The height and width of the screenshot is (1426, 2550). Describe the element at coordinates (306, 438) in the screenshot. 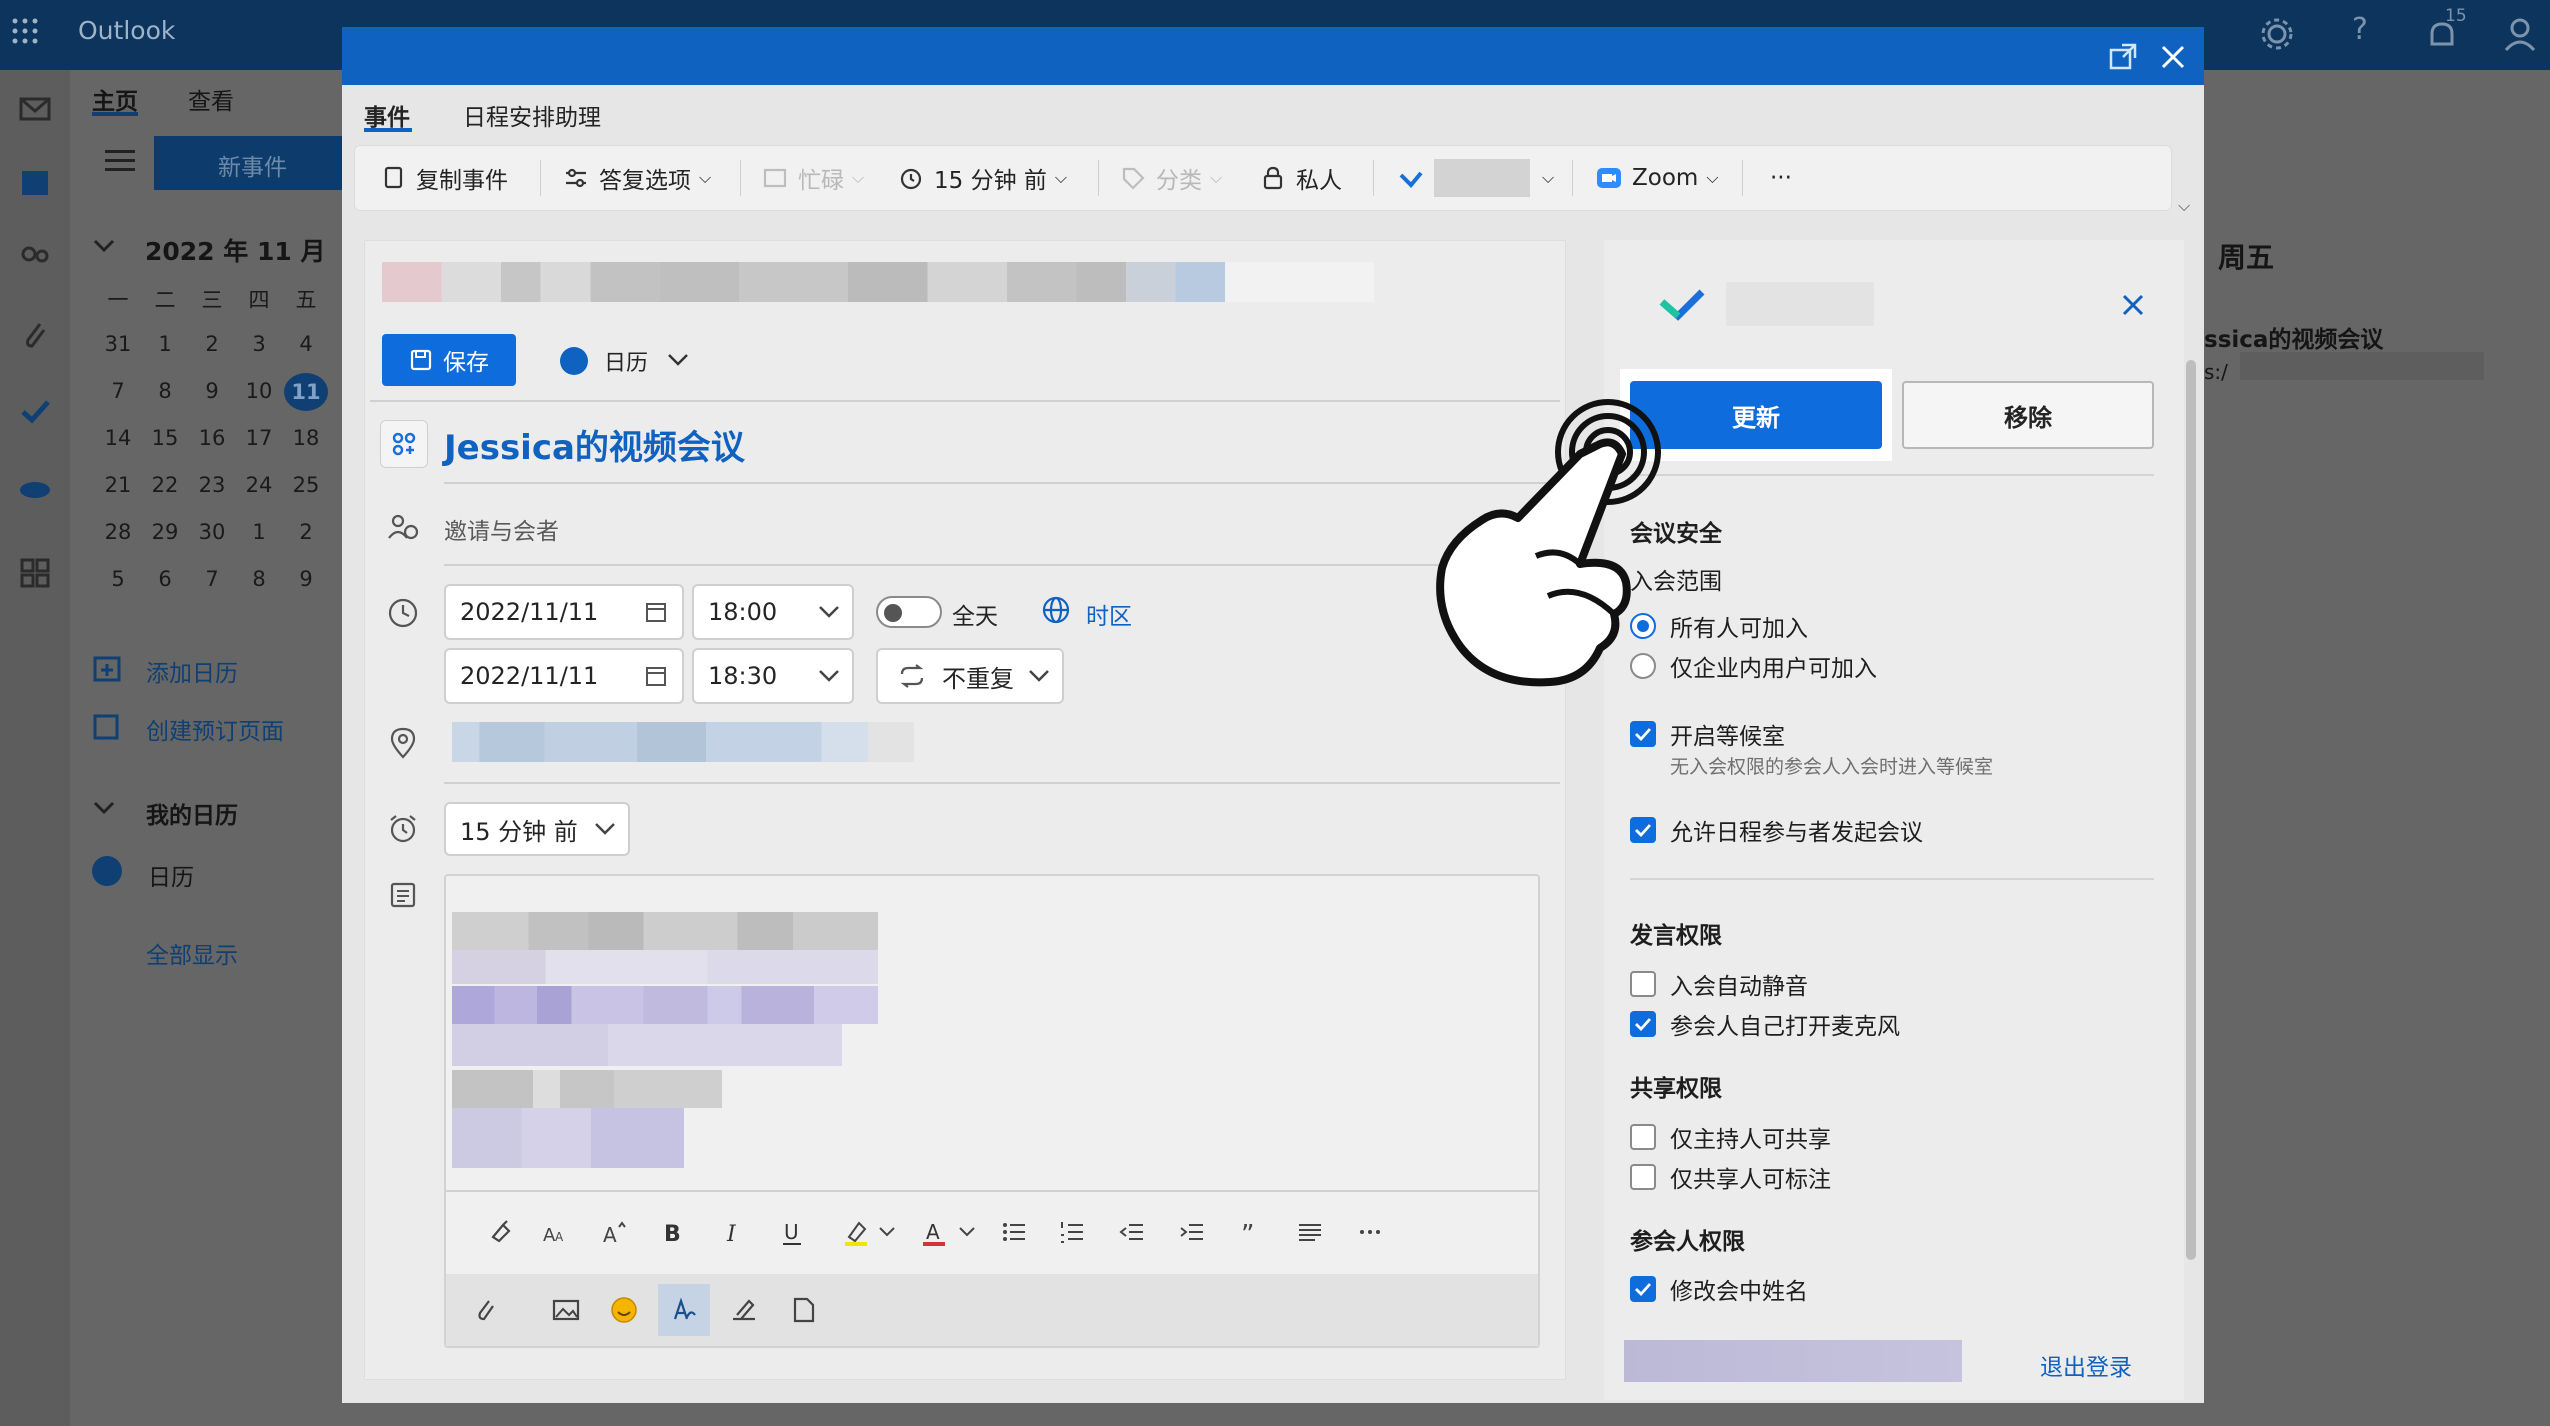

I see `calendar-day: 18` at that location.